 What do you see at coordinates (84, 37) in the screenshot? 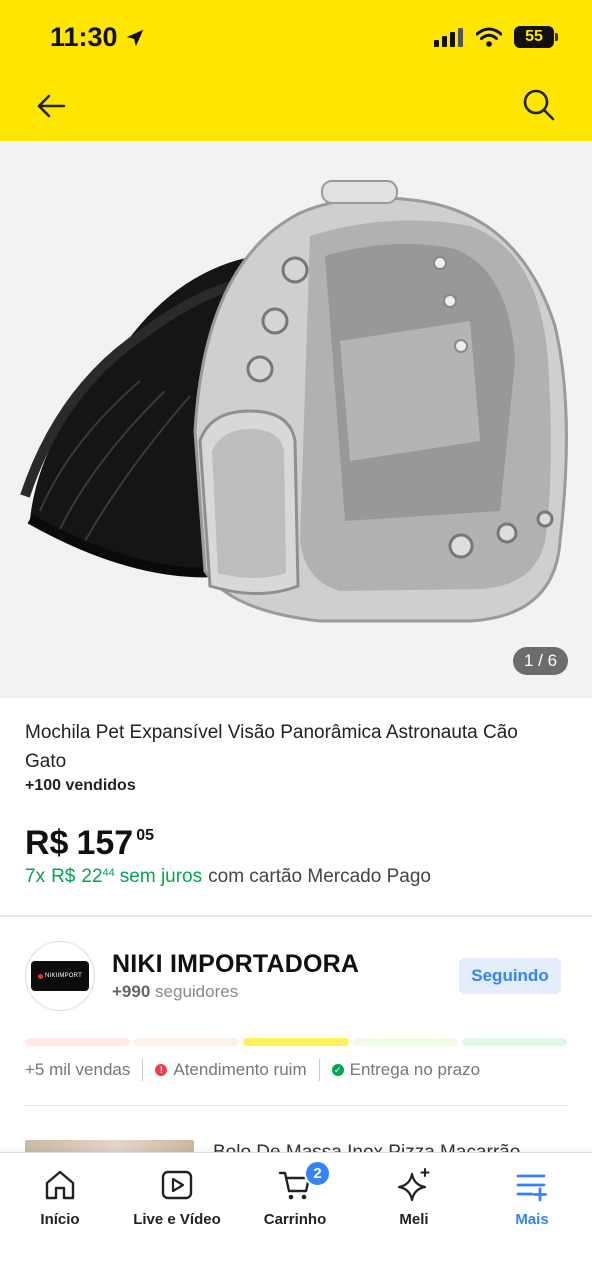
I see `status-time-text: 11:30` at bounding box center [84, 37].